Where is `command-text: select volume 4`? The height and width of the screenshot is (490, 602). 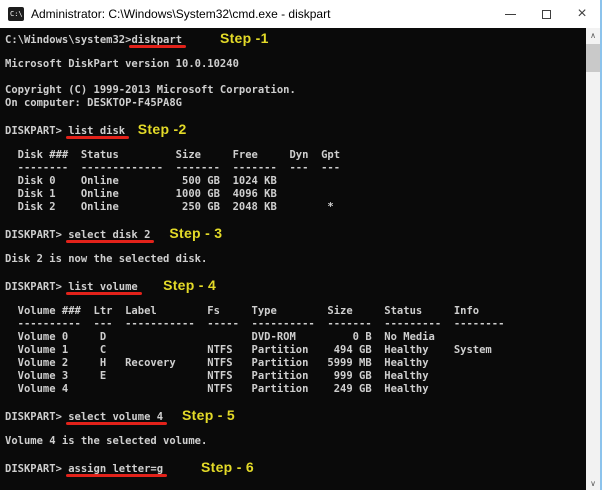
command-text: select volume 4 is located at coordinates (116, 417).